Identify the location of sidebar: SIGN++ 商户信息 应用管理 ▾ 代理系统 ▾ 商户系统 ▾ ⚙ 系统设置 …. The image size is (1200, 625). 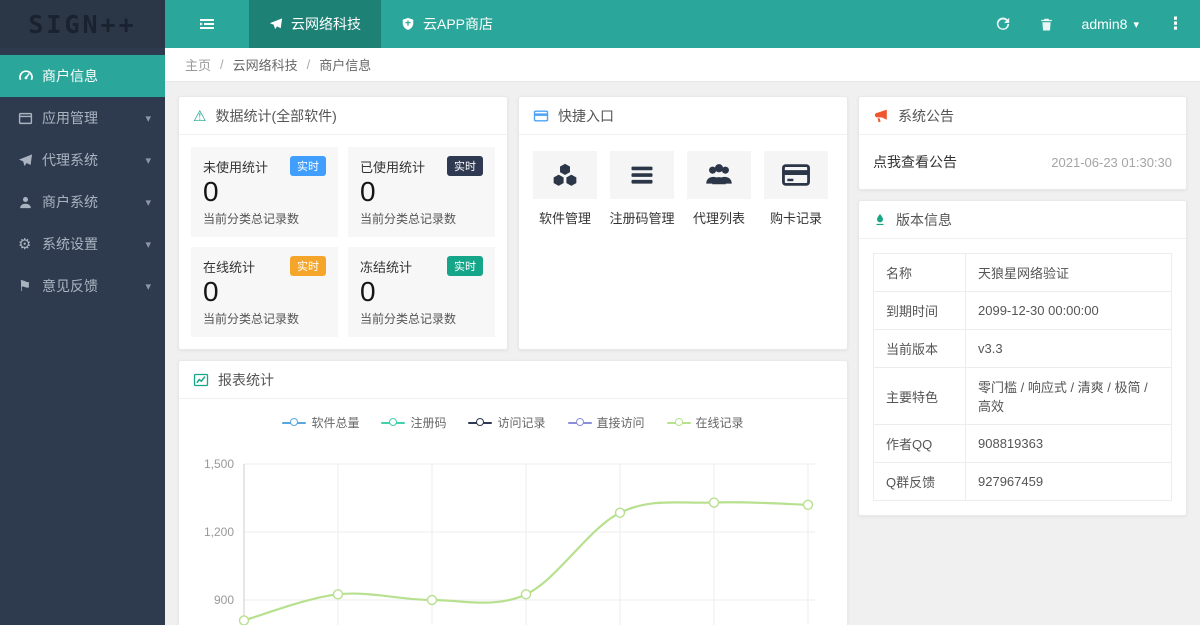
(82, 312).